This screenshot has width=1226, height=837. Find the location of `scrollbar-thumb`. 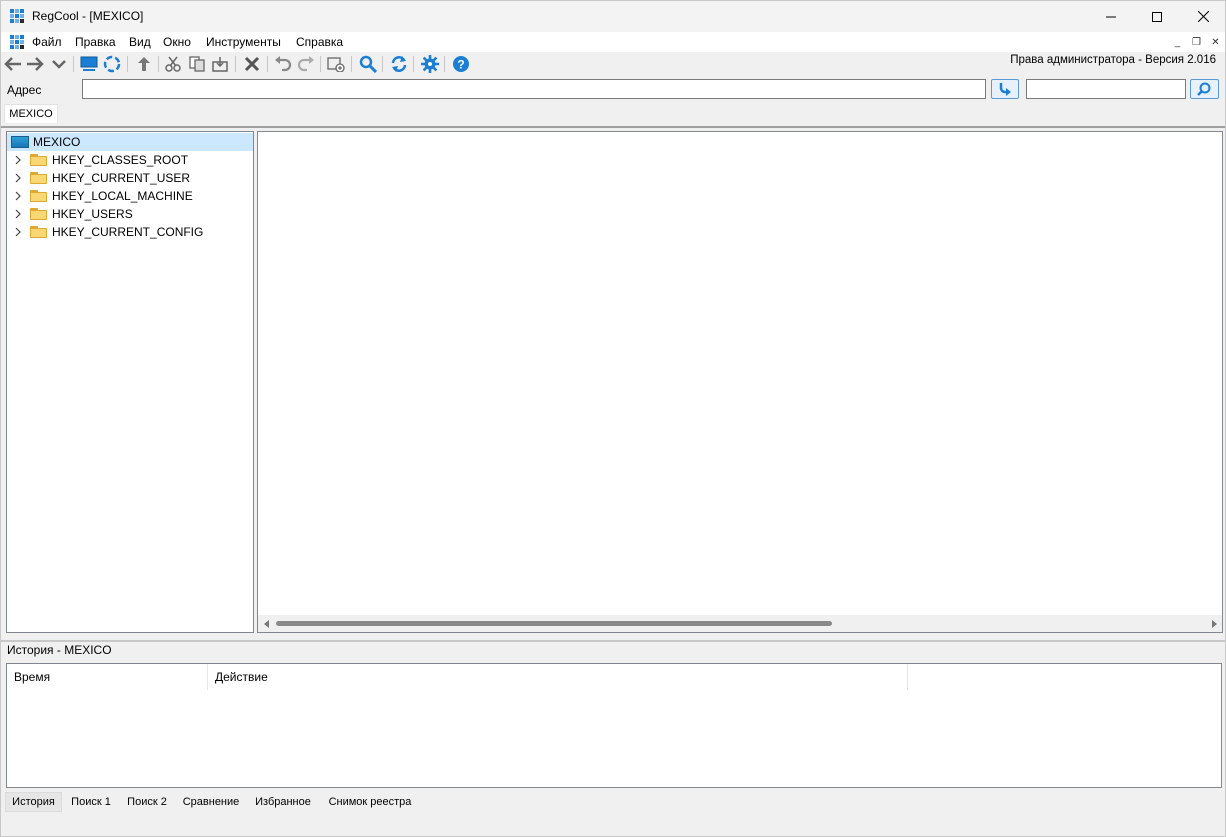

scrollbar-thumb is located at coordinates (554, 623).